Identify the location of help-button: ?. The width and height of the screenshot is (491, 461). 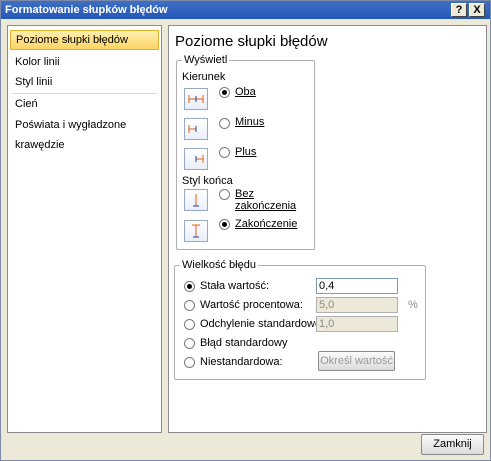
(459, 10).